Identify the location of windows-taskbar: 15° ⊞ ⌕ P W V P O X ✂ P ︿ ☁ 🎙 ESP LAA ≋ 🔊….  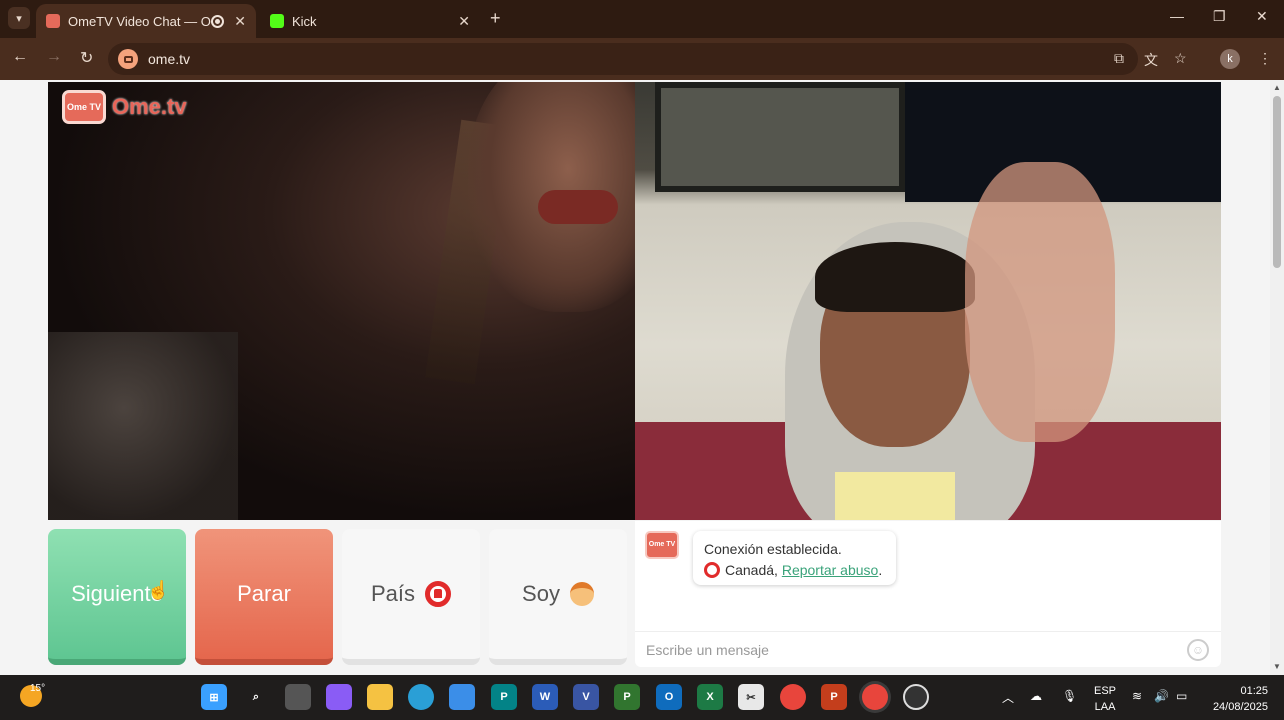
(642, 697).